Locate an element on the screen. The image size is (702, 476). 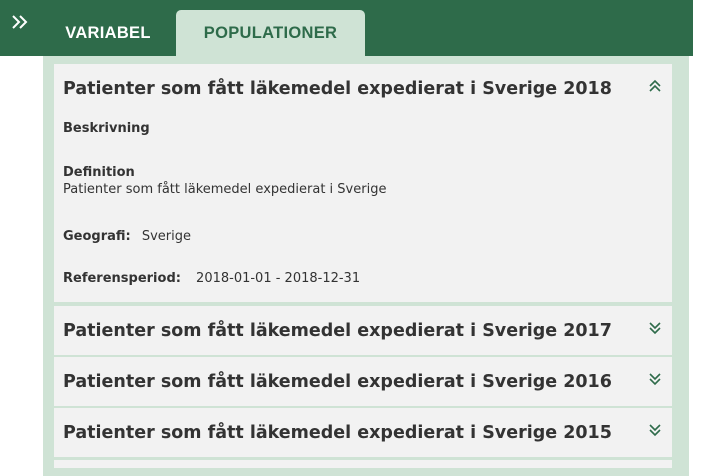
population-item-partial is located at coordinates (363, 464).